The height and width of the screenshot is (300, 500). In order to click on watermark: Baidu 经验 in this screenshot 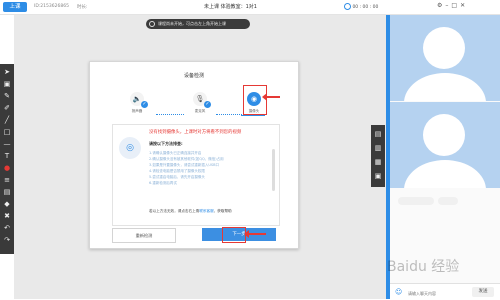, I will do `click(423, 267)`.